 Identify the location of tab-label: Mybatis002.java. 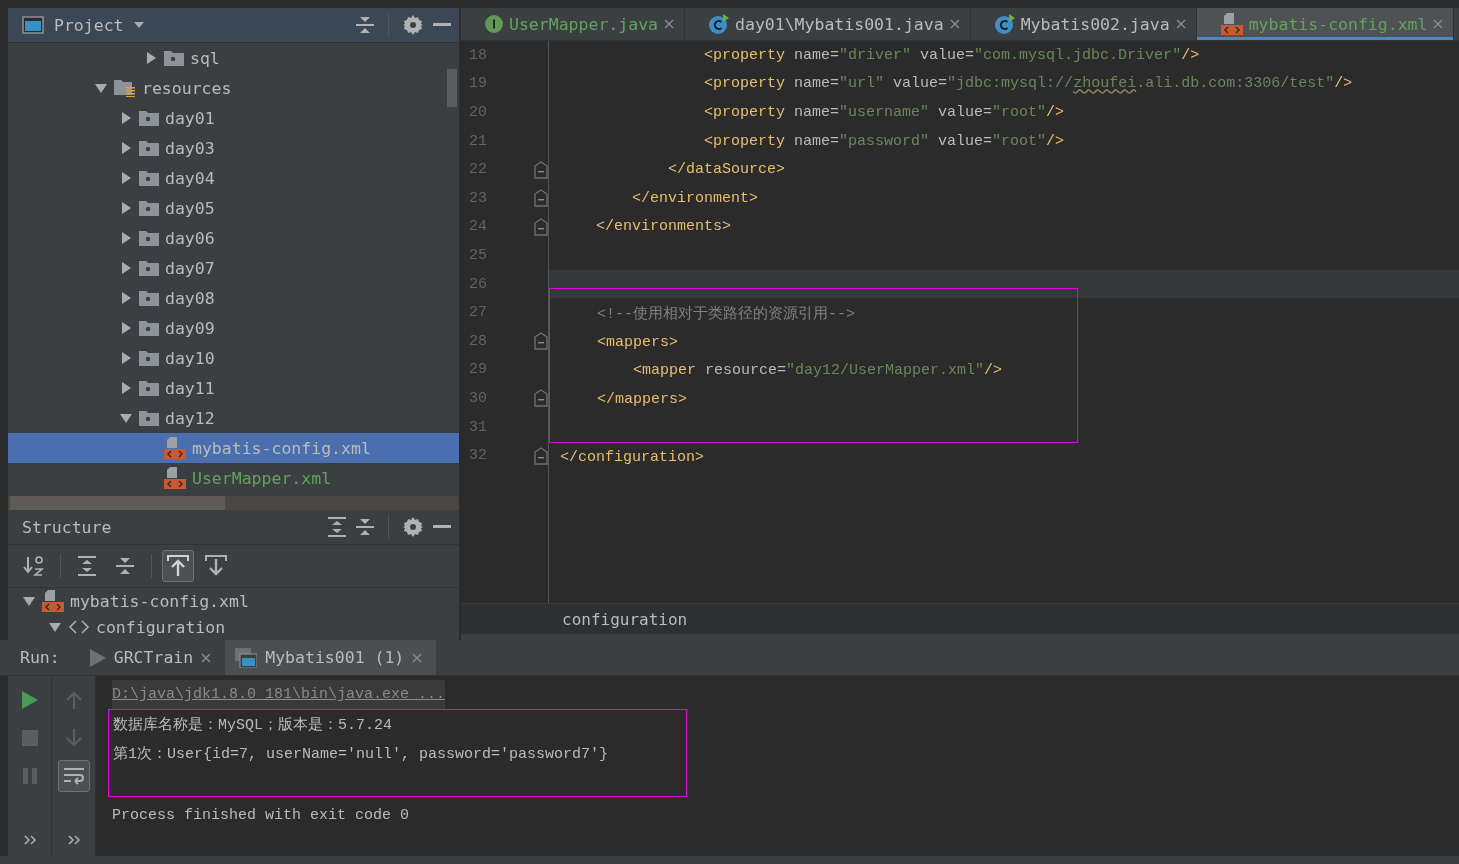
(1095, 24).